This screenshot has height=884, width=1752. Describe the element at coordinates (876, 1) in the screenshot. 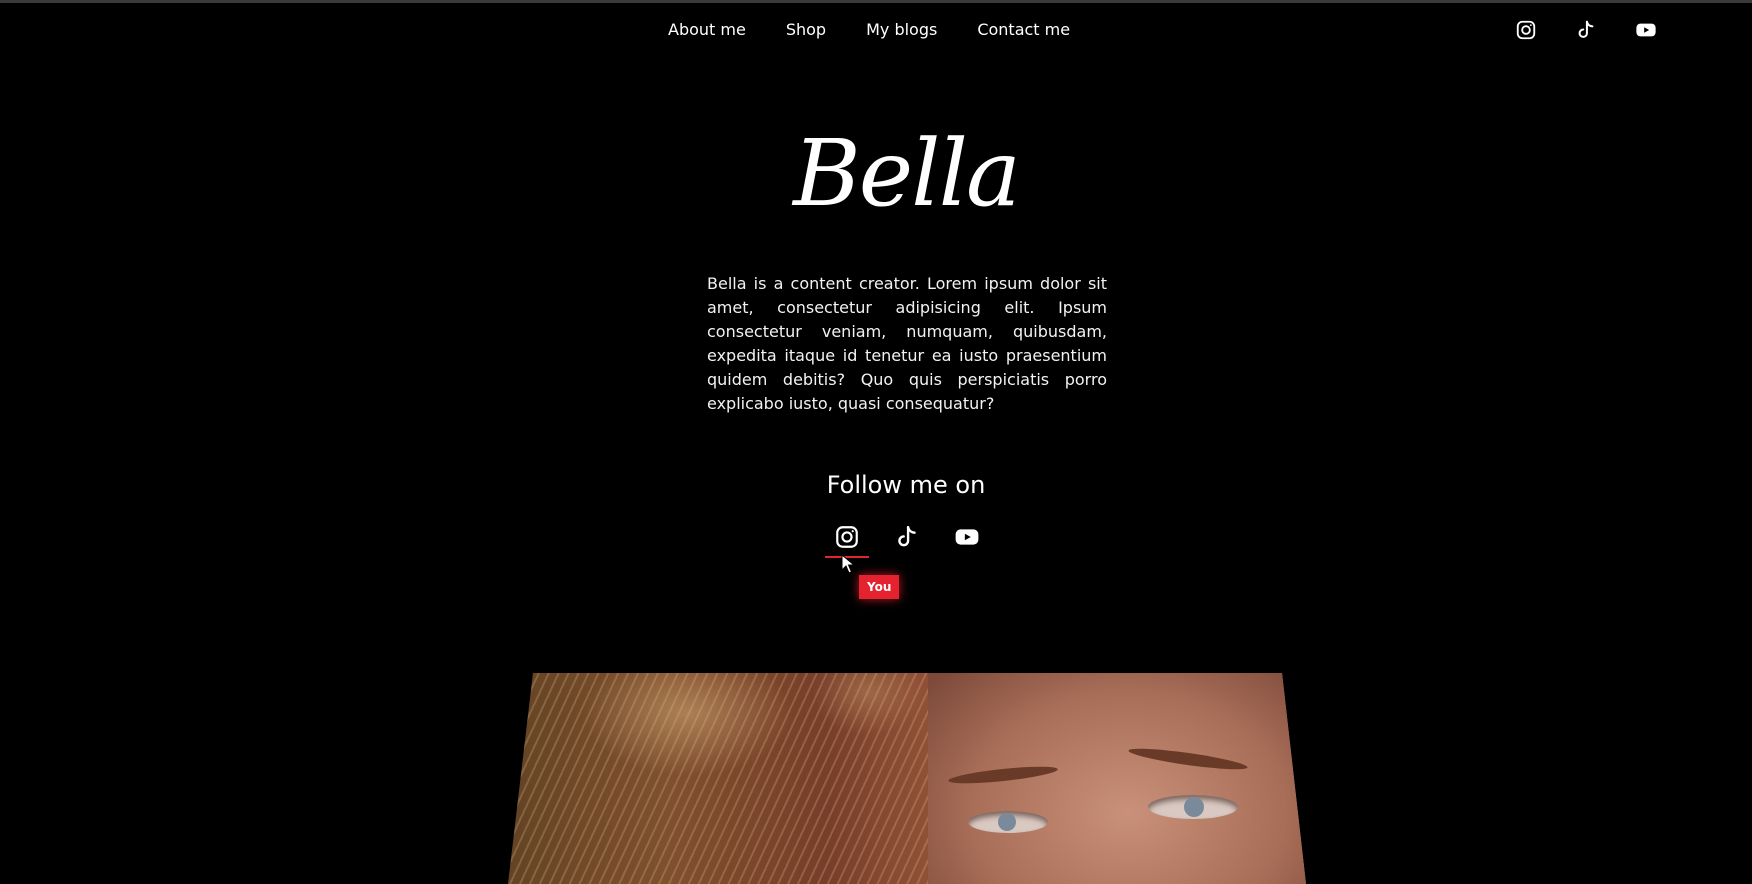

I see `top-border` at that location.